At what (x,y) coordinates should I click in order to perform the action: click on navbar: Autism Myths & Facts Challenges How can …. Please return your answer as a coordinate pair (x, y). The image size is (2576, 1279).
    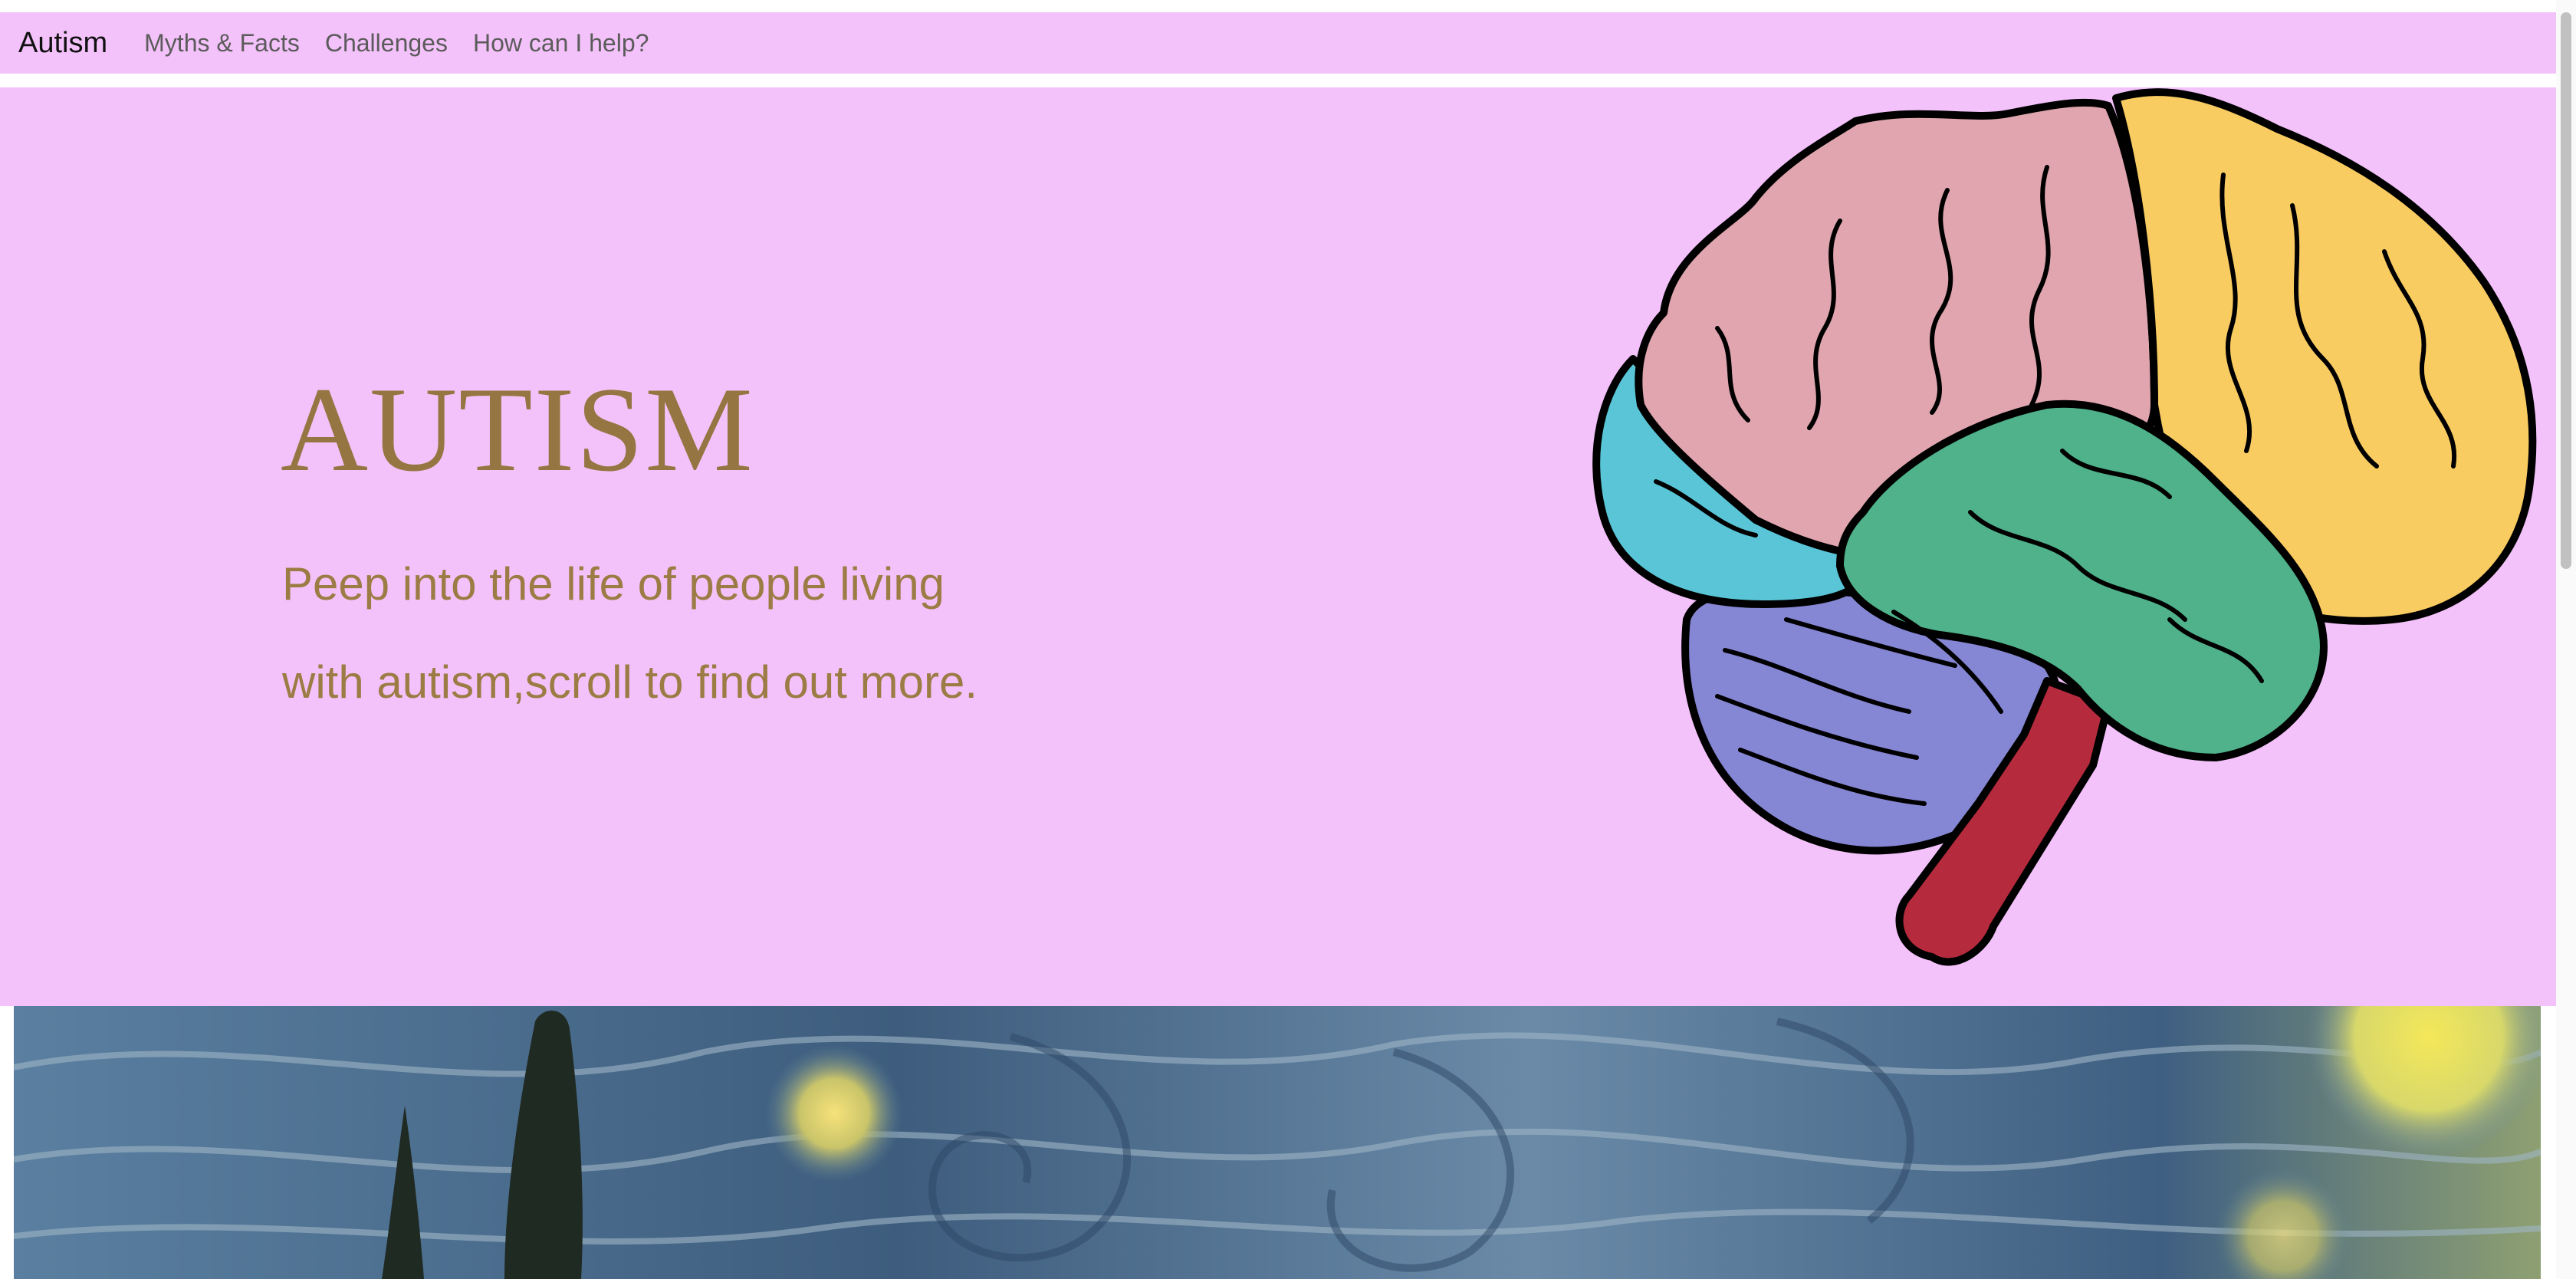
    Looking at the image, I should click on (1278, 43).